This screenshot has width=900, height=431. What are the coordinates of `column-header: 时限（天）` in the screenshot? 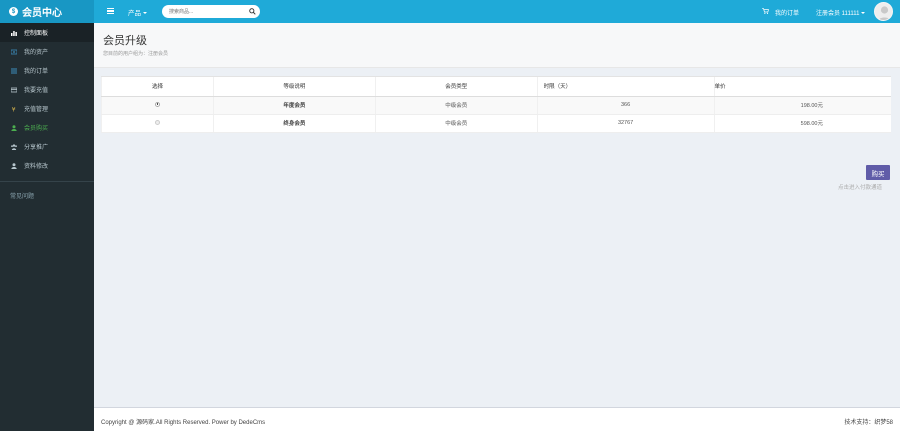 It's located at (625, 87).